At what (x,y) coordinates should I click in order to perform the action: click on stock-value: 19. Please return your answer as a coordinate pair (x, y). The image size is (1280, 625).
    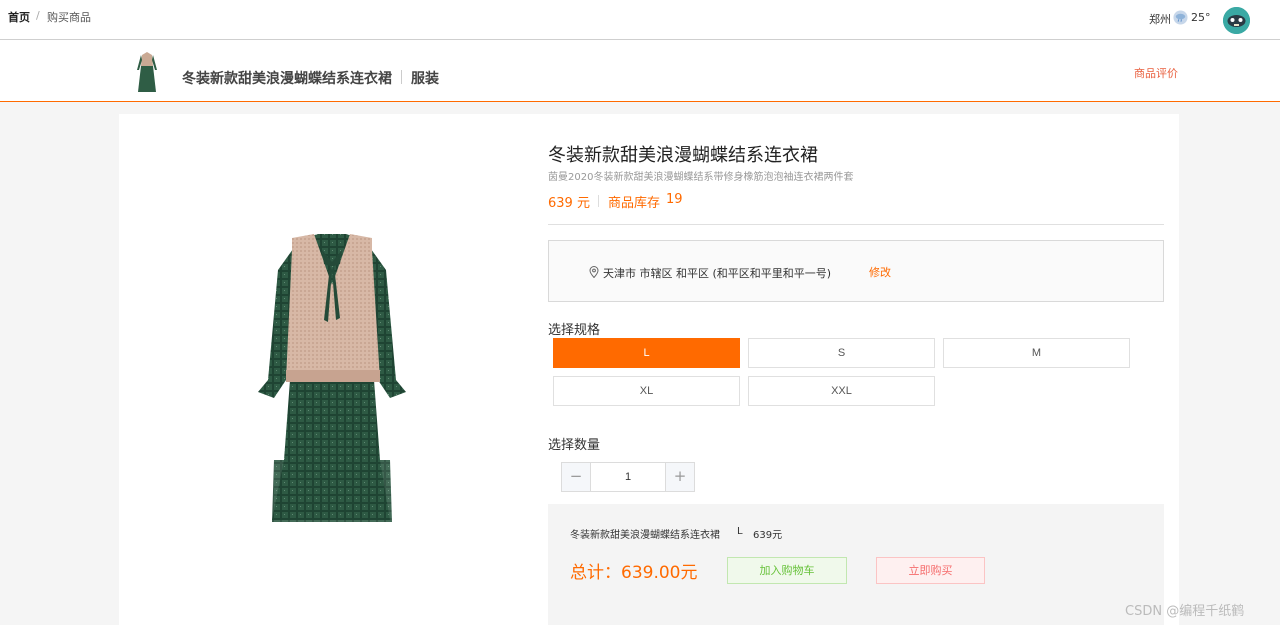
    Looking at the image, I should click on (674, 199).